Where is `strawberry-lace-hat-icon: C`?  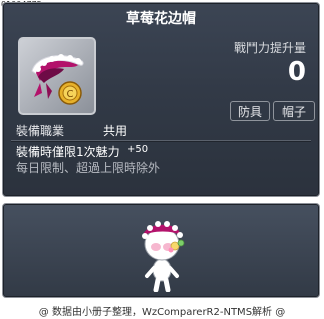 strawberry-lace-hat-icon: C is located at coordinates (57, 79).